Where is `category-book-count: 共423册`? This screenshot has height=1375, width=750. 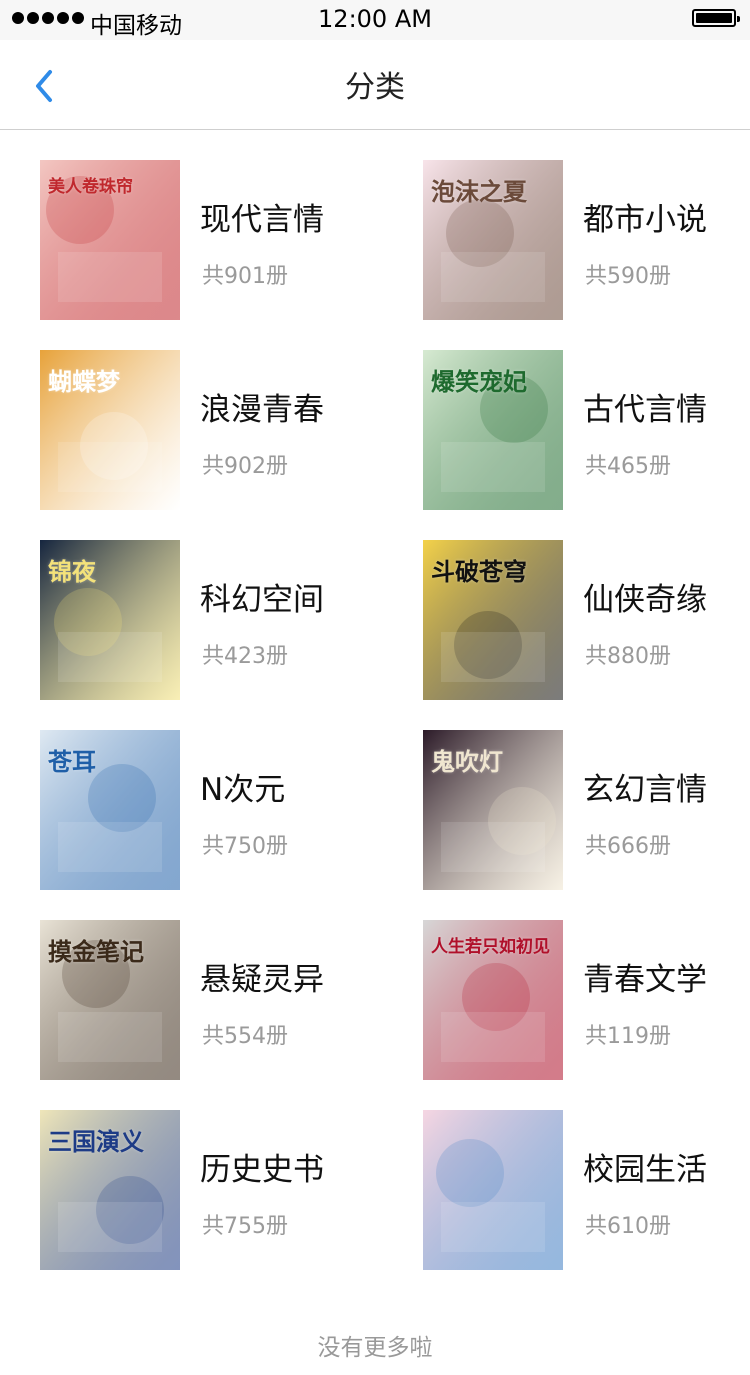
category-book-count: 共423册 is located at coordinates (245, 656).